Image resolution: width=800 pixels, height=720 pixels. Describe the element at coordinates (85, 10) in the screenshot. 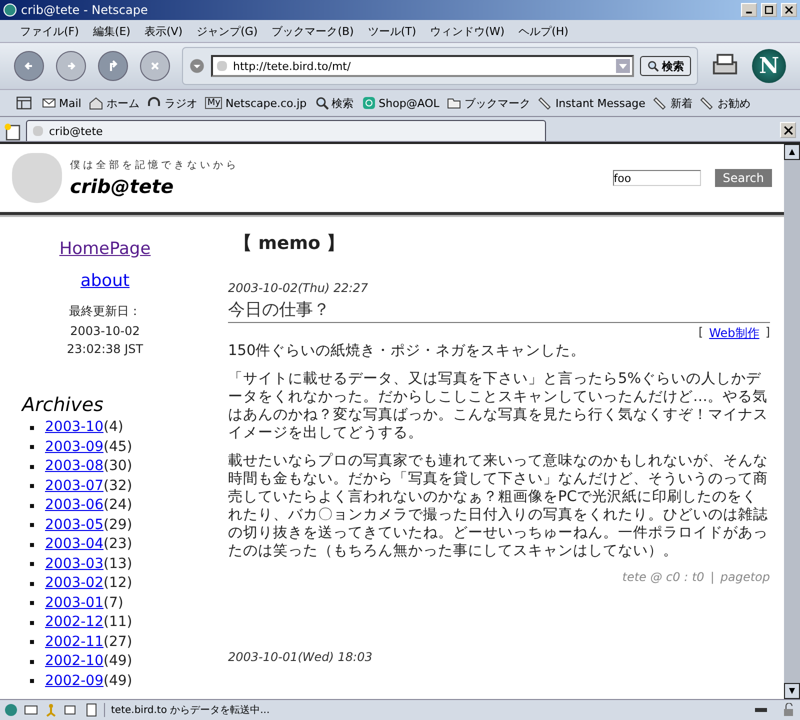

I see `window-title: crib@tete - Netscape` at that location.